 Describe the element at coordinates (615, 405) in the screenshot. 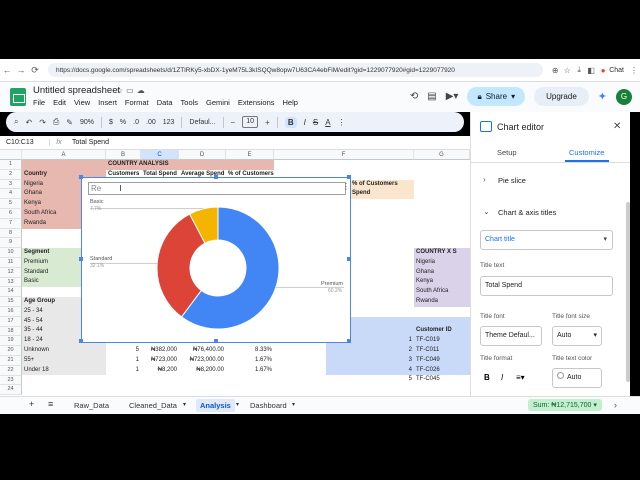

I see `explore-icon: ›` at that location.